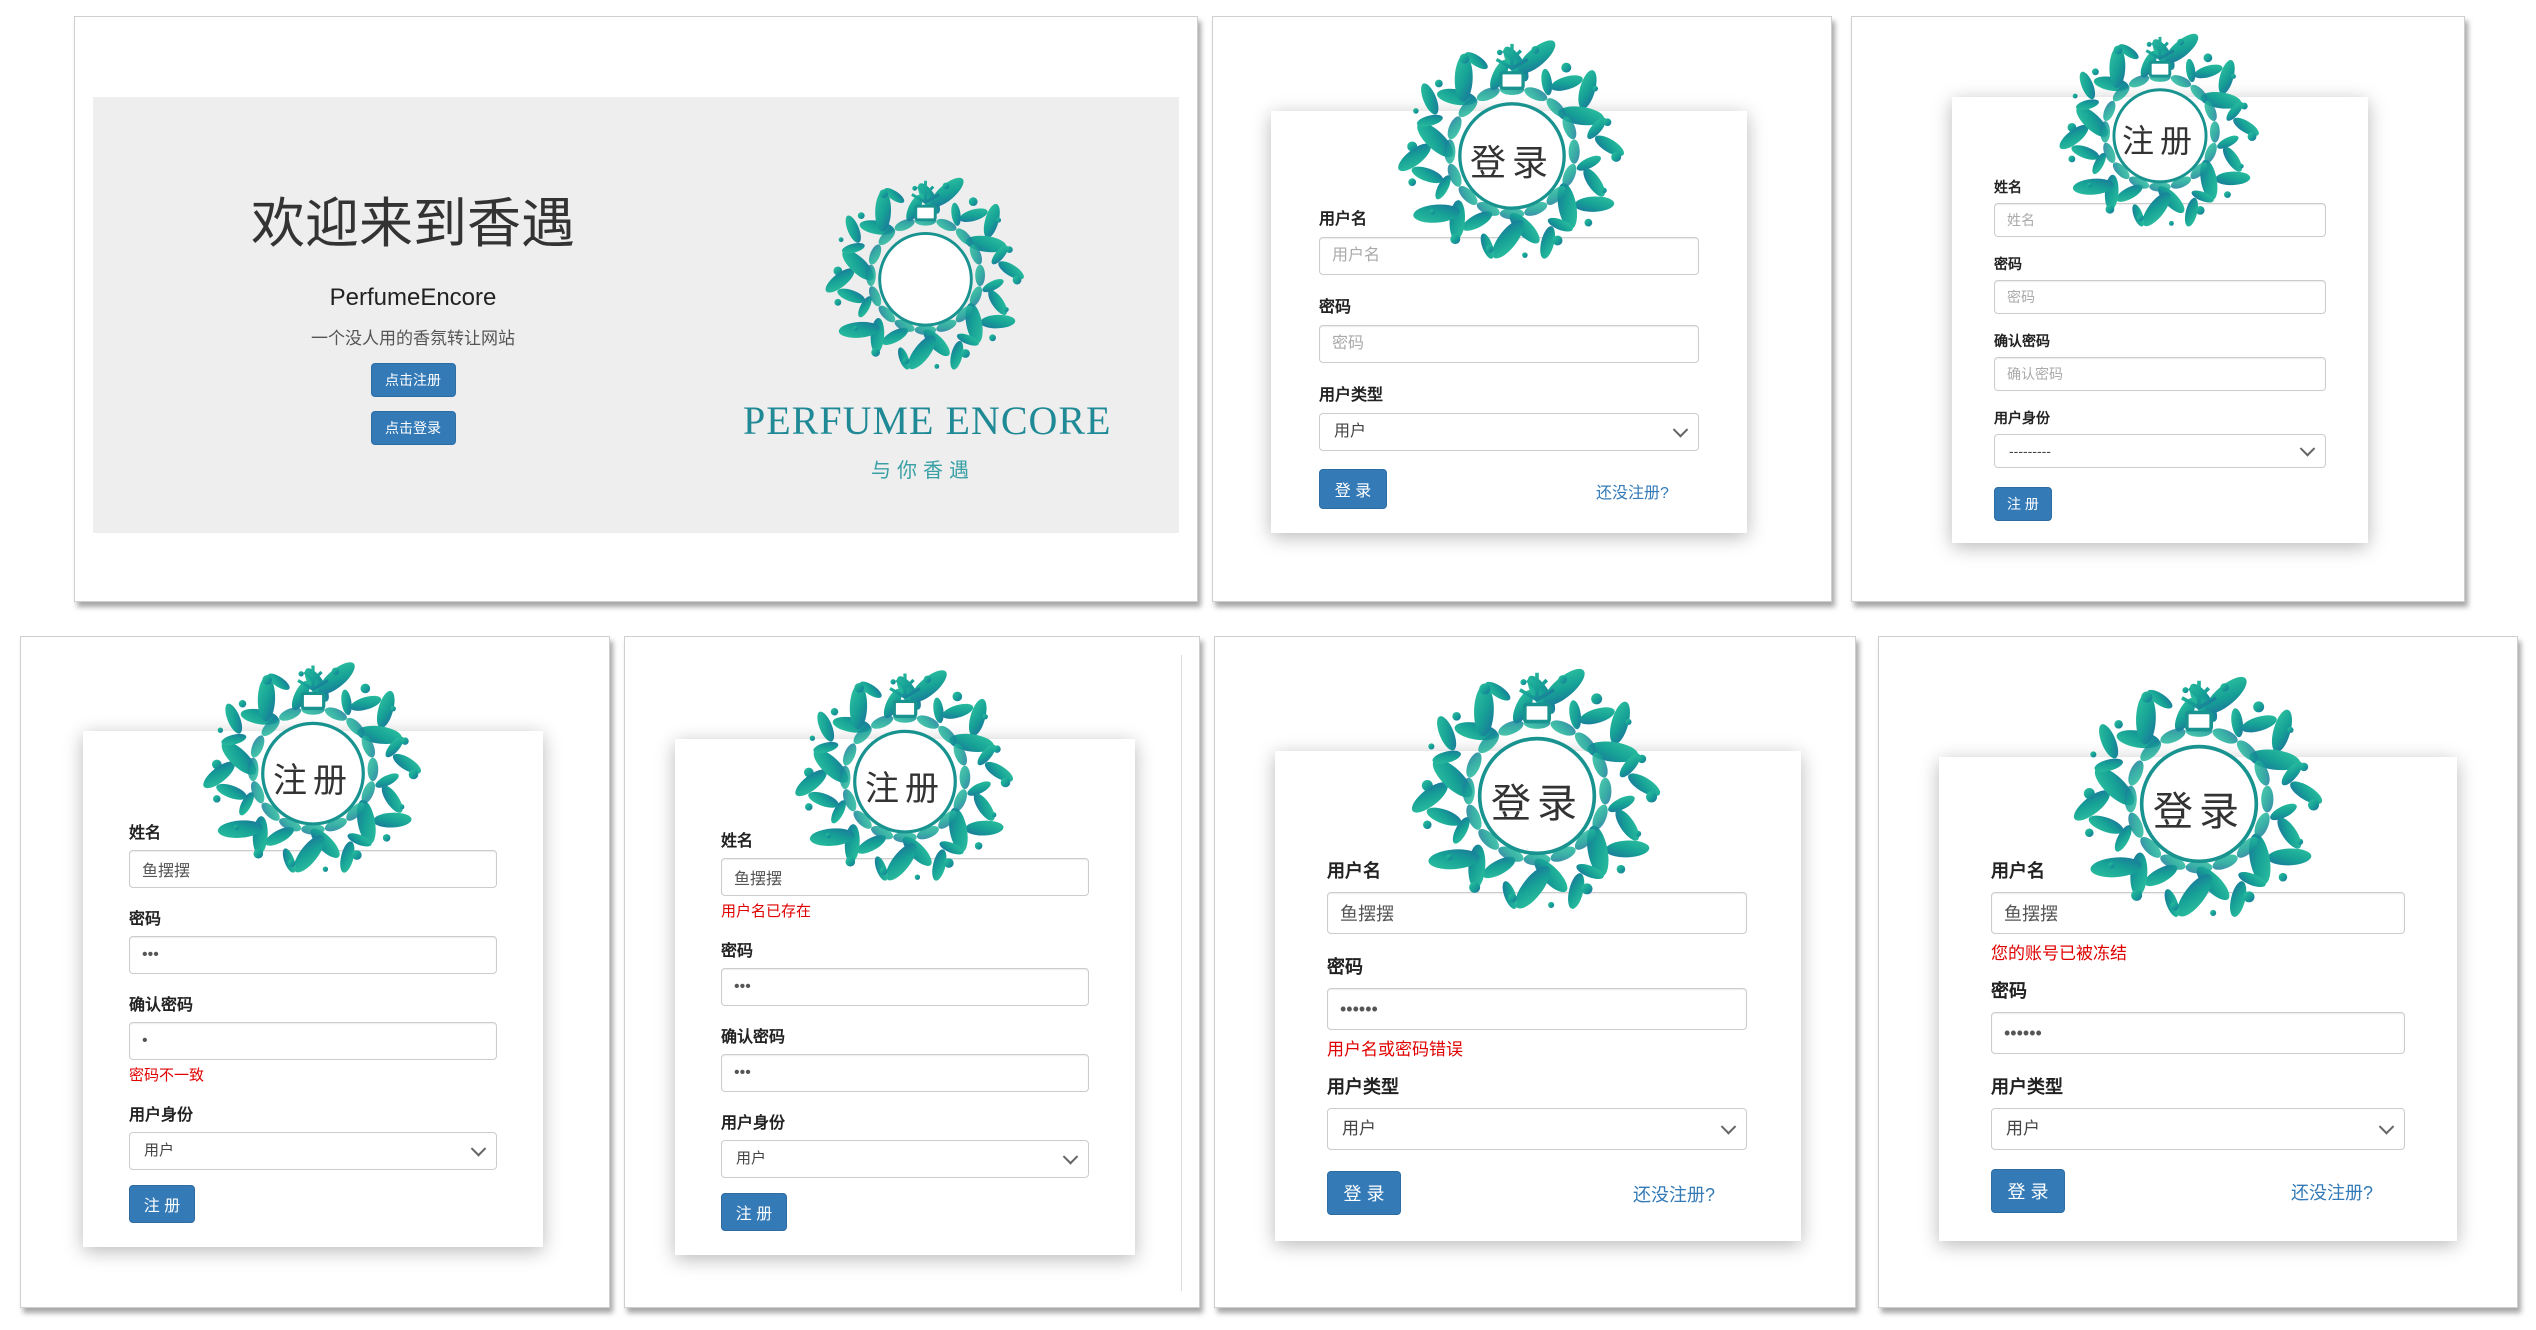 The height and width of the screenshot is (1330, 2536). What do you see at coordinates (413, 380) in the screenshot?
I see `go-register-button: 点击注册` at bounding box center [413, 380].